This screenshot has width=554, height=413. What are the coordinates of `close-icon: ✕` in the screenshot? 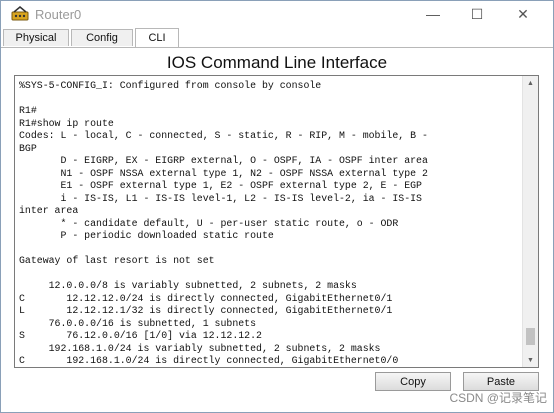 It's located at (523, 13).